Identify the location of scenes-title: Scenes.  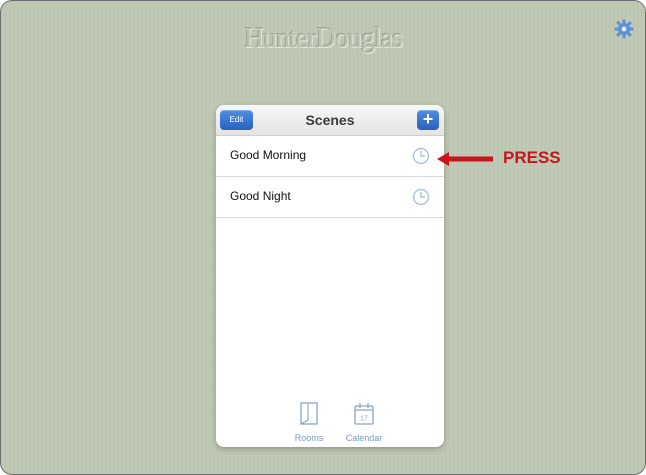
(330, 120).